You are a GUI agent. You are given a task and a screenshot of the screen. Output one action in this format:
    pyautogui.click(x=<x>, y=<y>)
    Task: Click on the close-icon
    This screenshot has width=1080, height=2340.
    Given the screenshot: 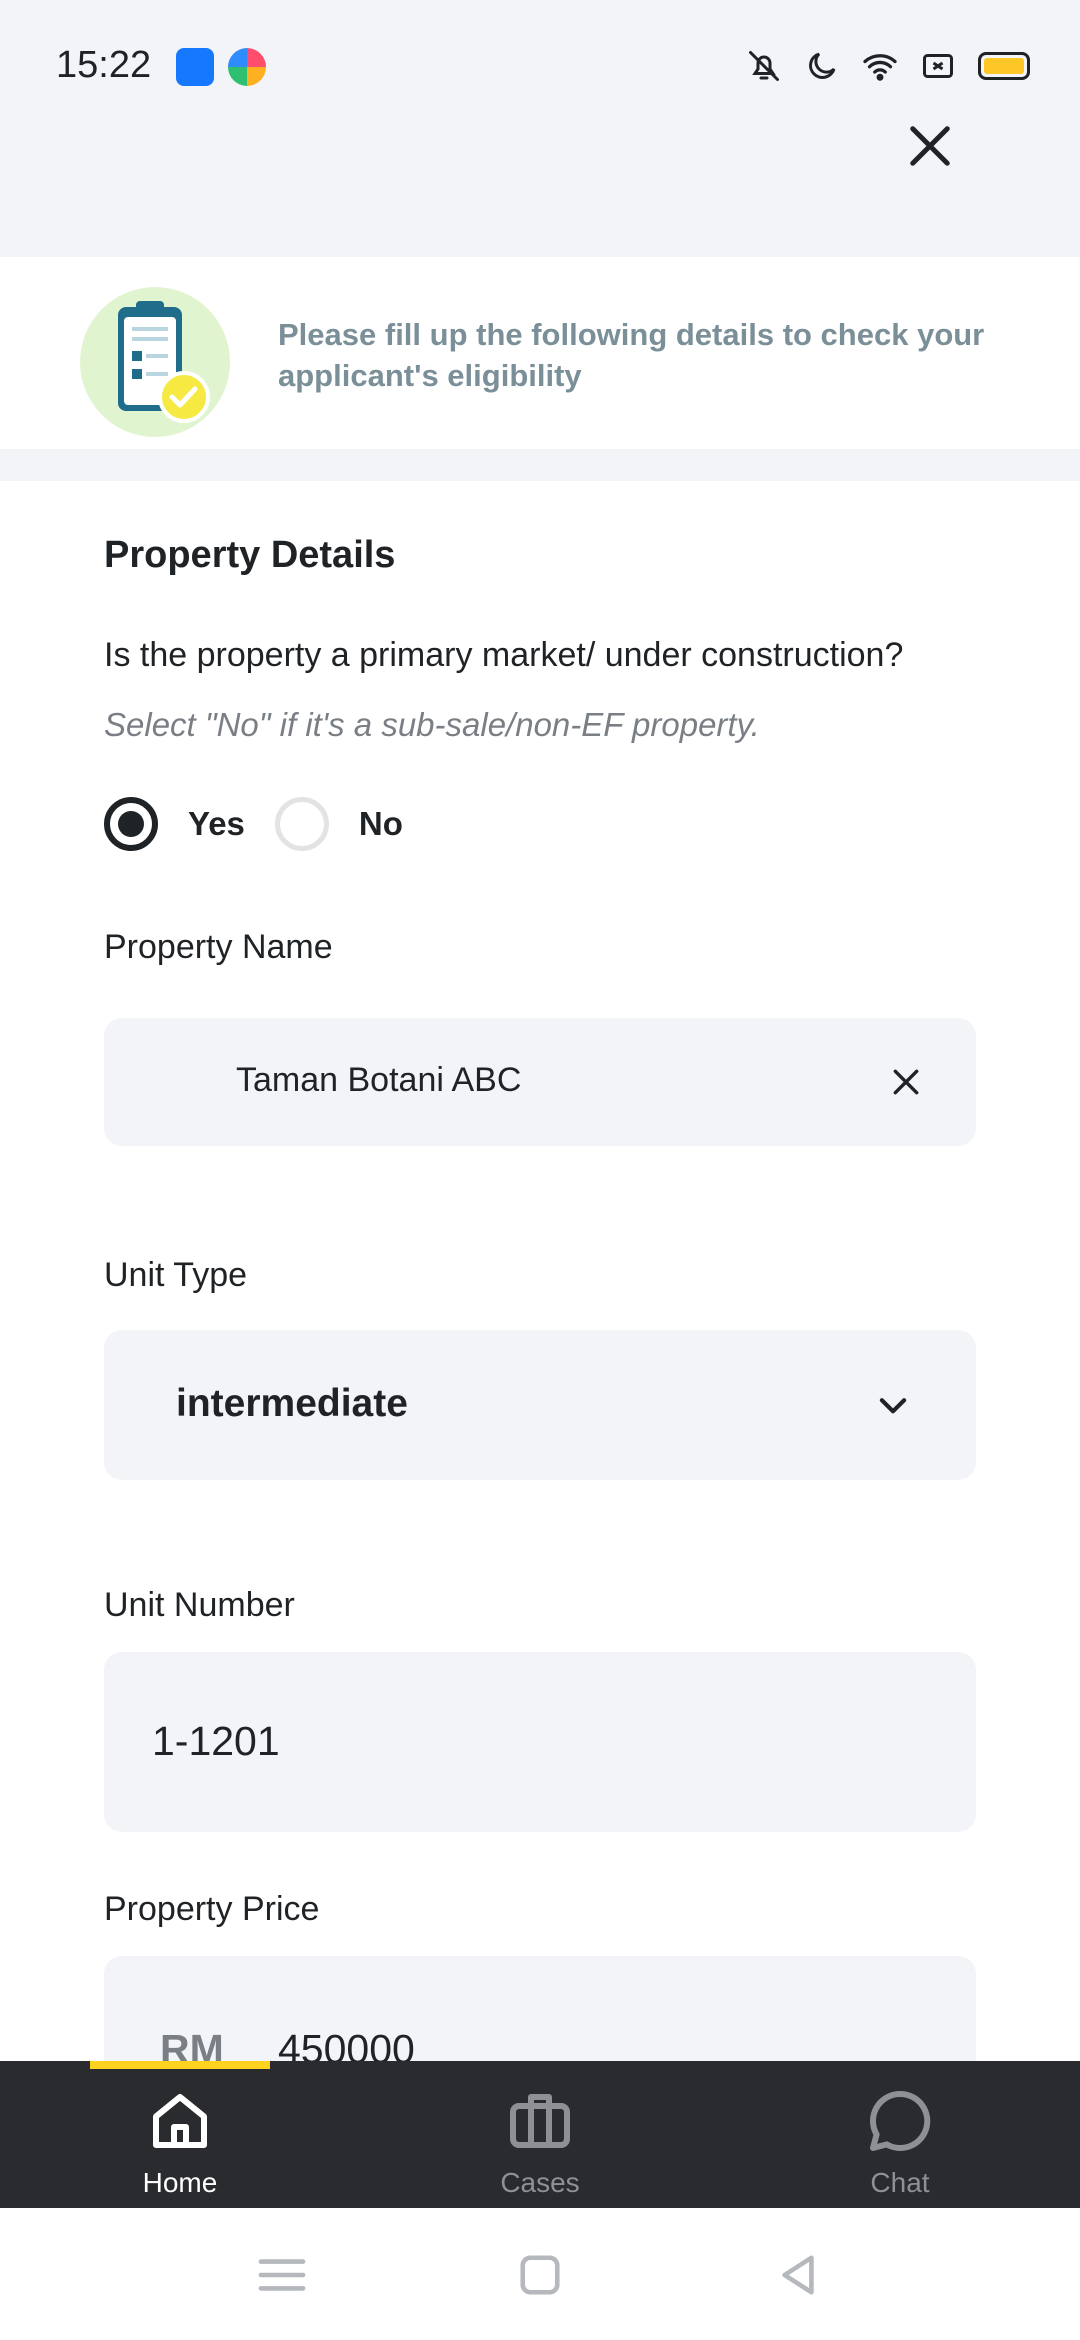 What is the action you would take?
    pyautogui.click(x=930, y=146)
    